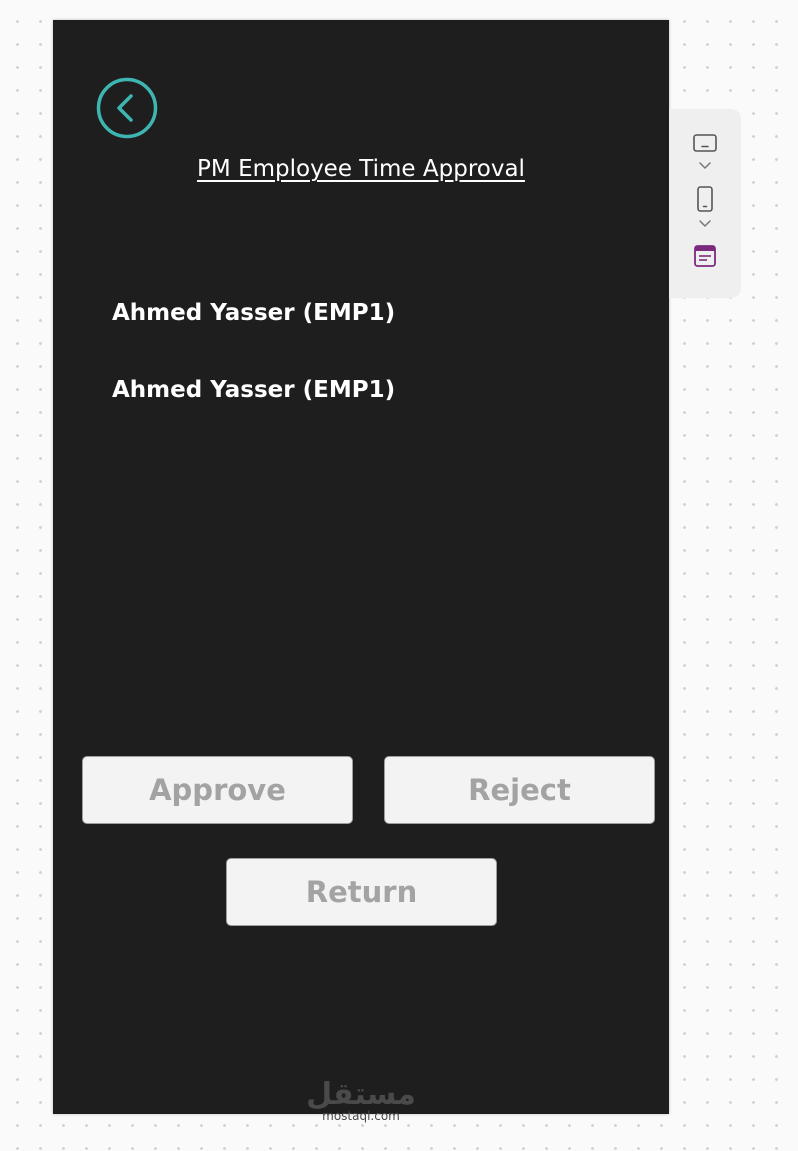  I want to click on return-button: Return, so click(361, 892).